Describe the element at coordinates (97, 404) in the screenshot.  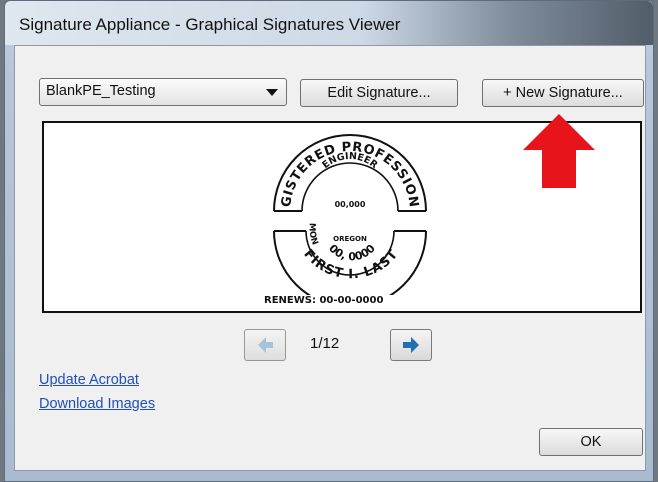
I see `download-images-link: Download Images` at that location.